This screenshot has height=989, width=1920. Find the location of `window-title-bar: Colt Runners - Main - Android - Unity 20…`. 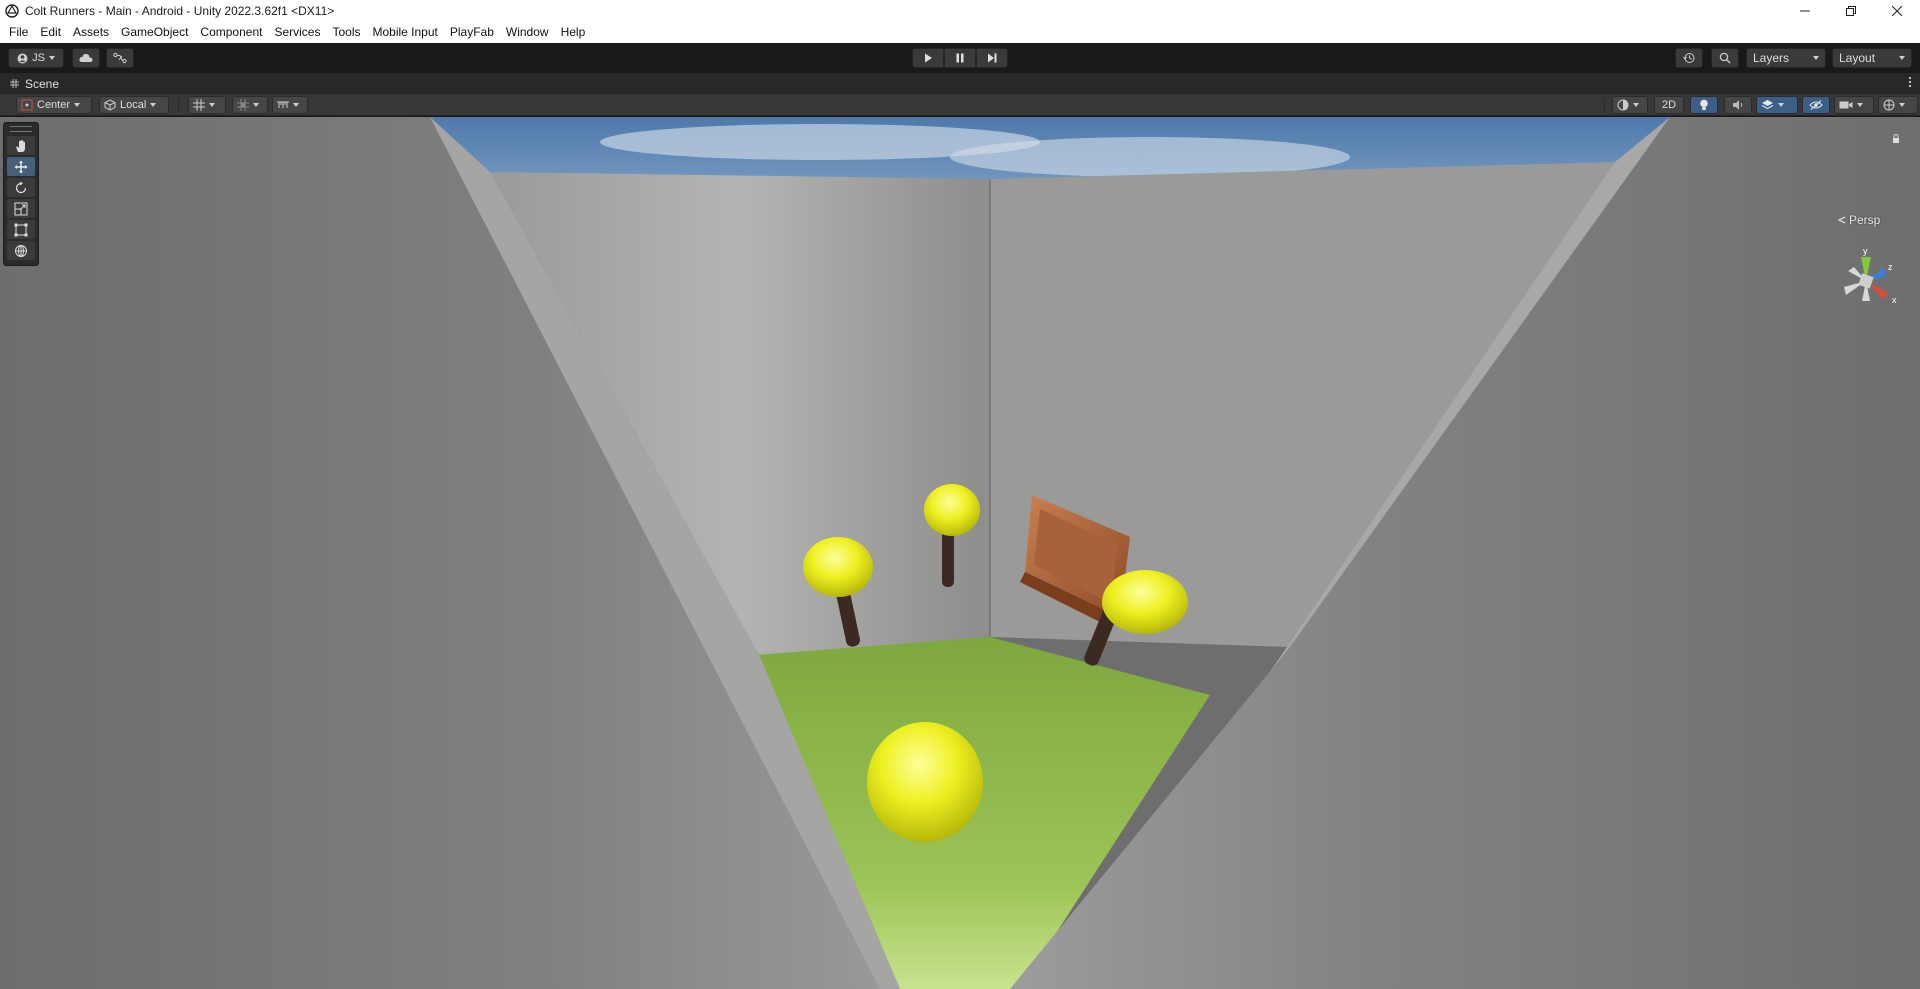

window-title-bar: Colt Runners - Main - Android - Unity 20… is located at coordinates (960, 11).